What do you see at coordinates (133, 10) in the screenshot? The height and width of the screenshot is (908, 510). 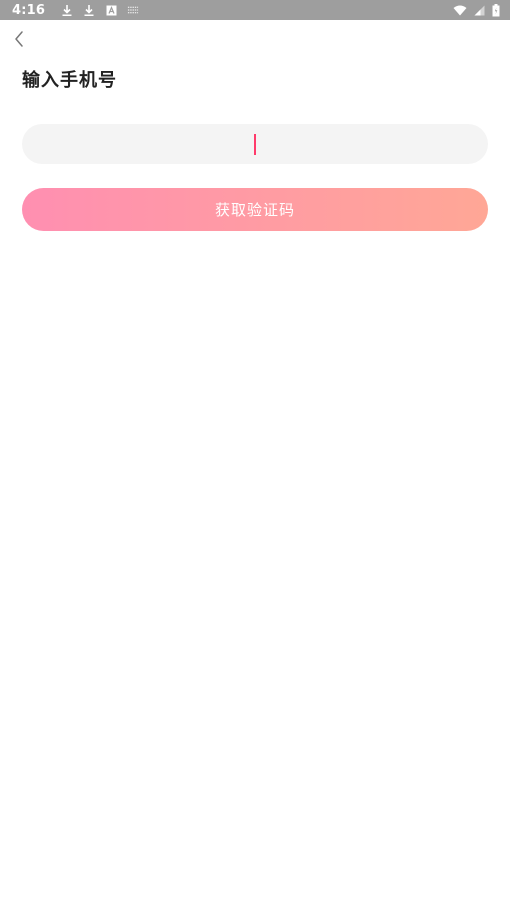 I see `cast-icon` at bounding box center [133, 10].